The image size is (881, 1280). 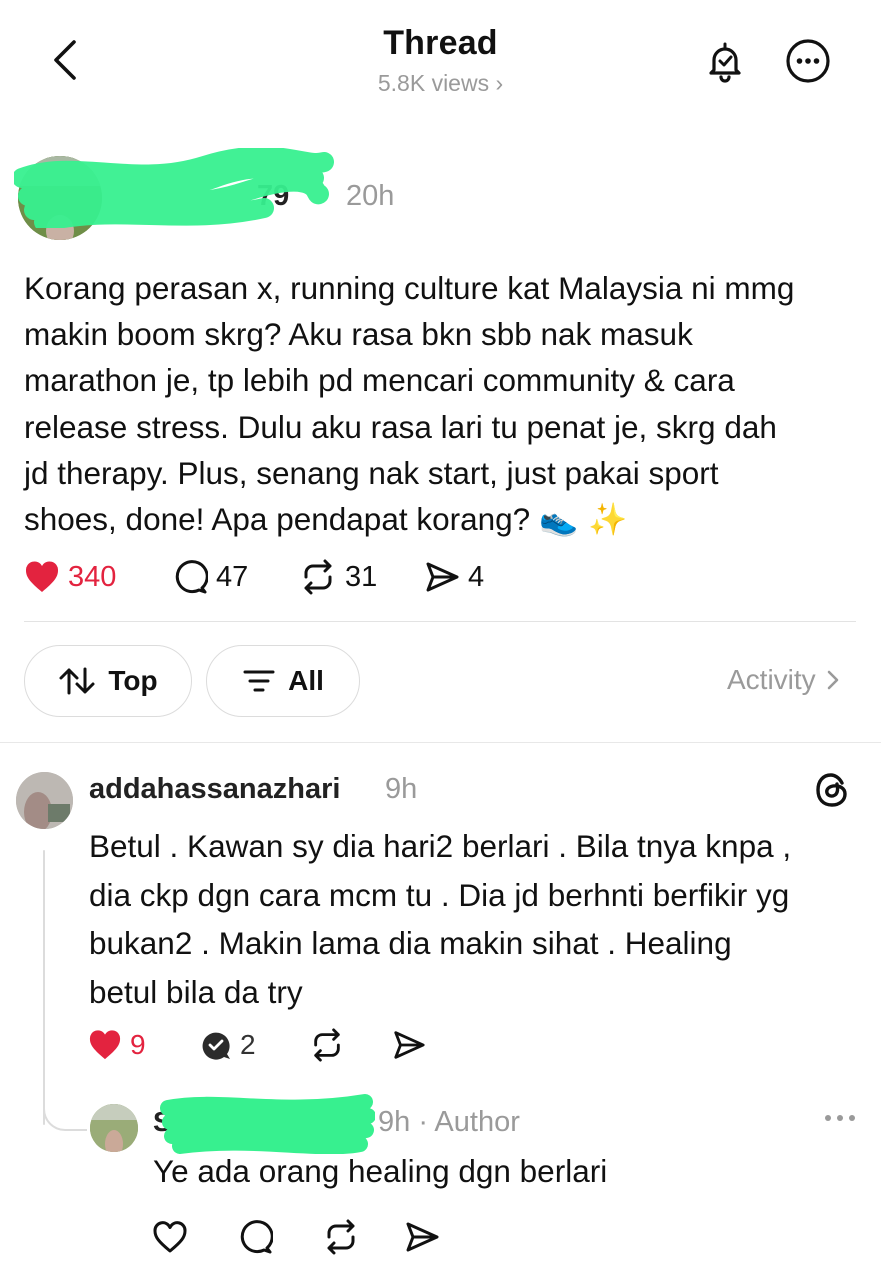 I want to click on like-count: 340, so click(x=92, y=576).